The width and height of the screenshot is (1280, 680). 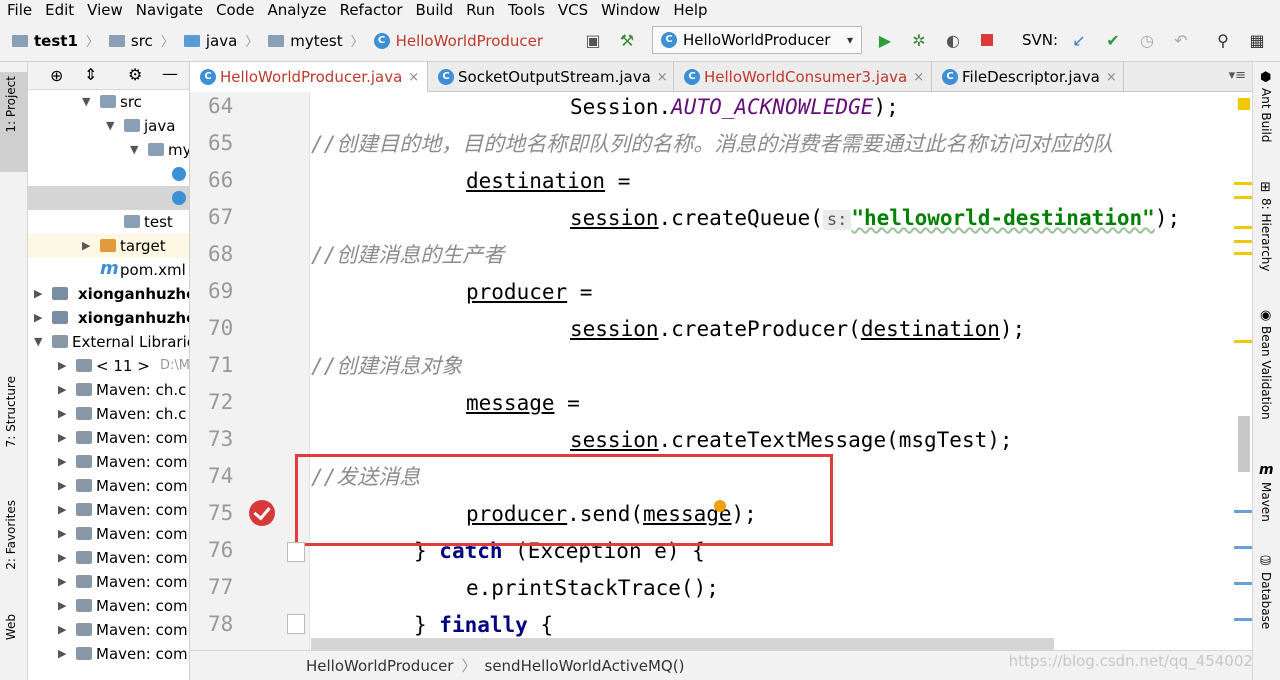 What do you see at coordinates (1266, 373) in the screenshot?
I see `bean-validation-tab: Bean Validation` at bounding box center [1266, 373].